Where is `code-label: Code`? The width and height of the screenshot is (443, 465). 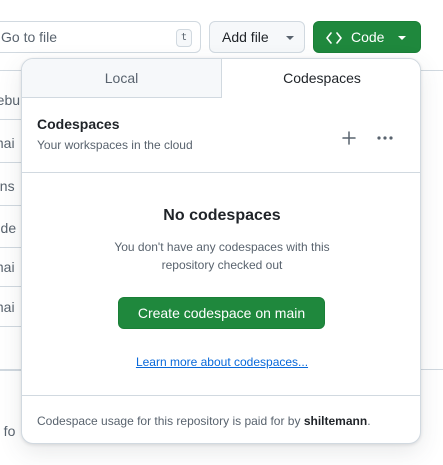
code-label: Code is located at coordinates (368, 37).